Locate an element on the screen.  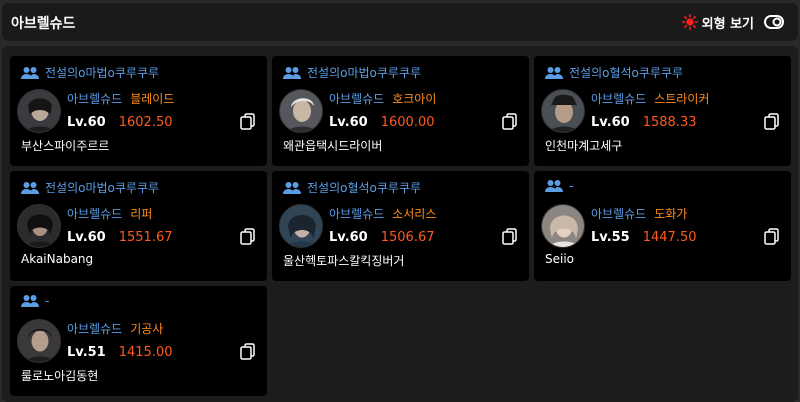
character-name: AkaiNabang is located at coordinates (57, 259).